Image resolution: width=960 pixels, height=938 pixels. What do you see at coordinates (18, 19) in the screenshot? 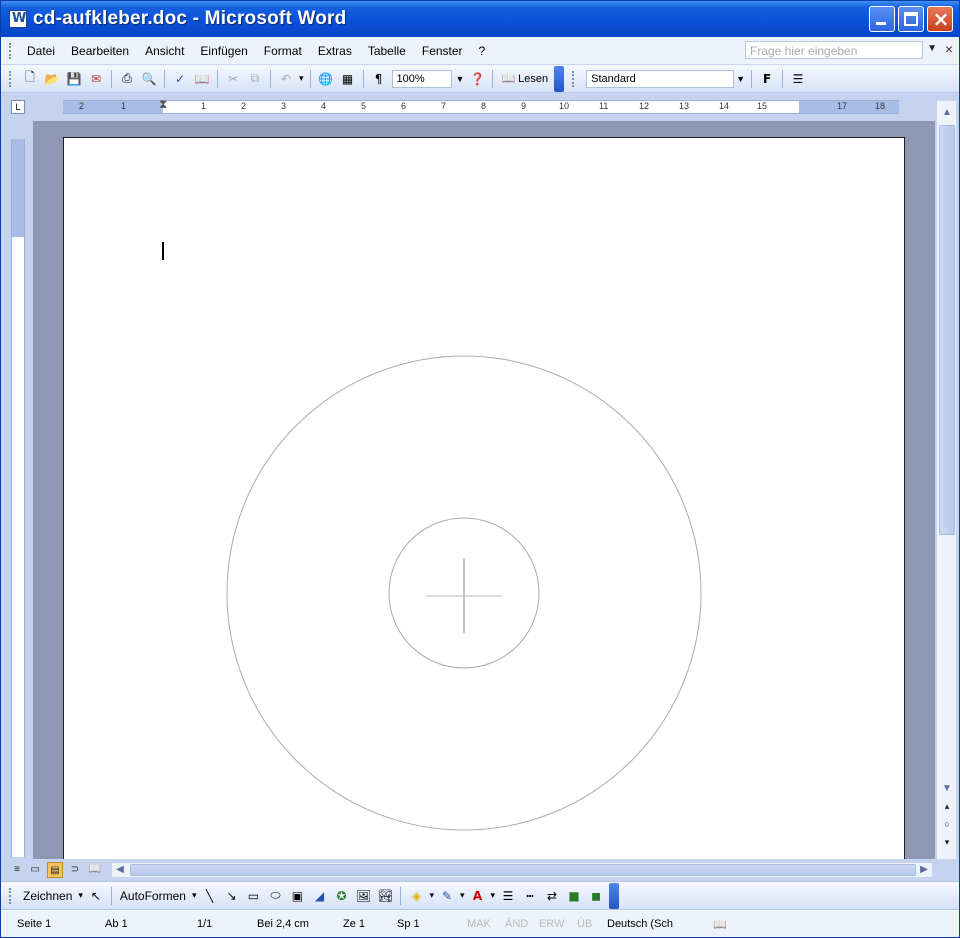
I see `word-app-icon` at bounding box center [18, 19].